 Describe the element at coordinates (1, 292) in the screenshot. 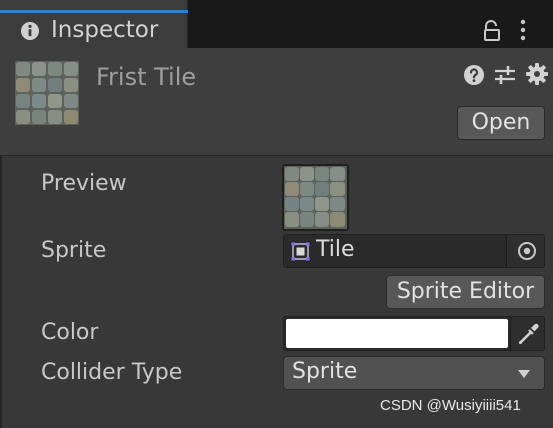

I see `panel-edge` at that location.